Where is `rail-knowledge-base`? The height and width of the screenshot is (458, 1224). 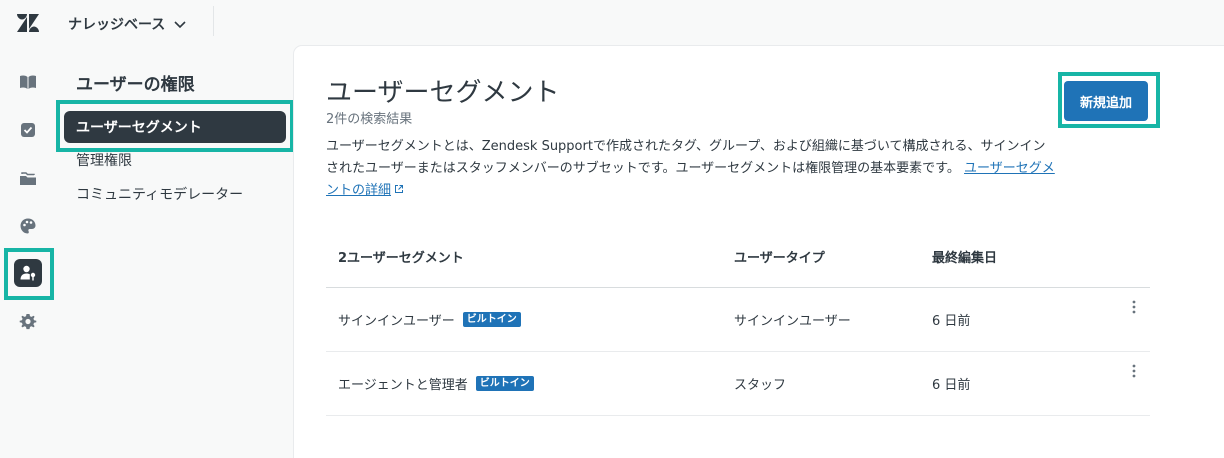
rail-knowledge-base is located at coordinates (28, 82).